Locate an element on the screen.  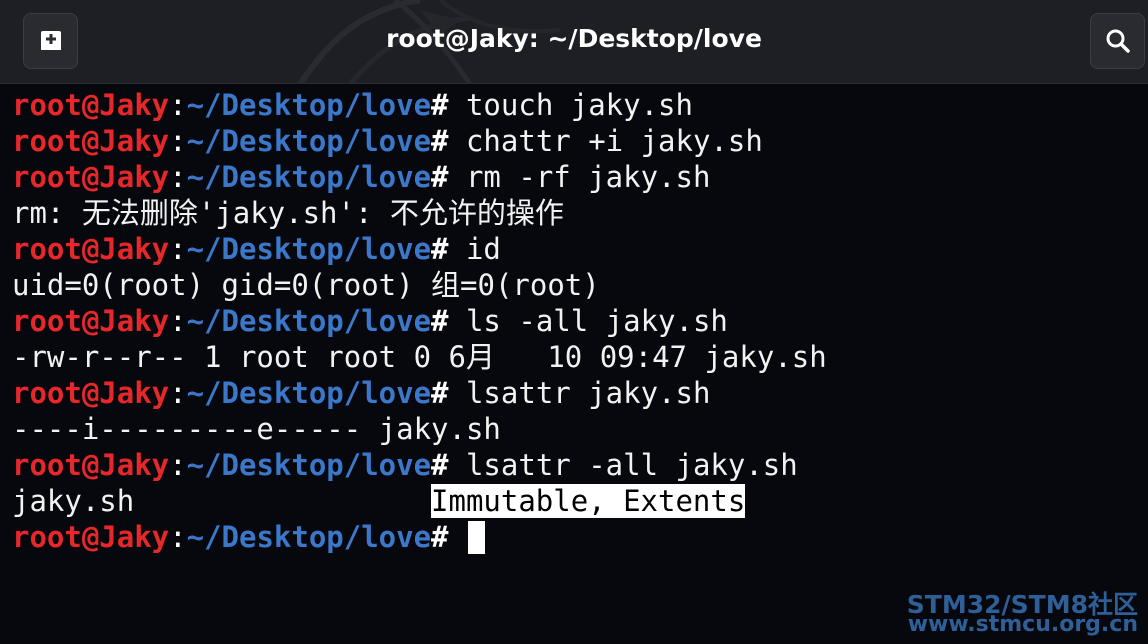
command-text: rm -rf jaky.sh is located at coordinates (579, 177).